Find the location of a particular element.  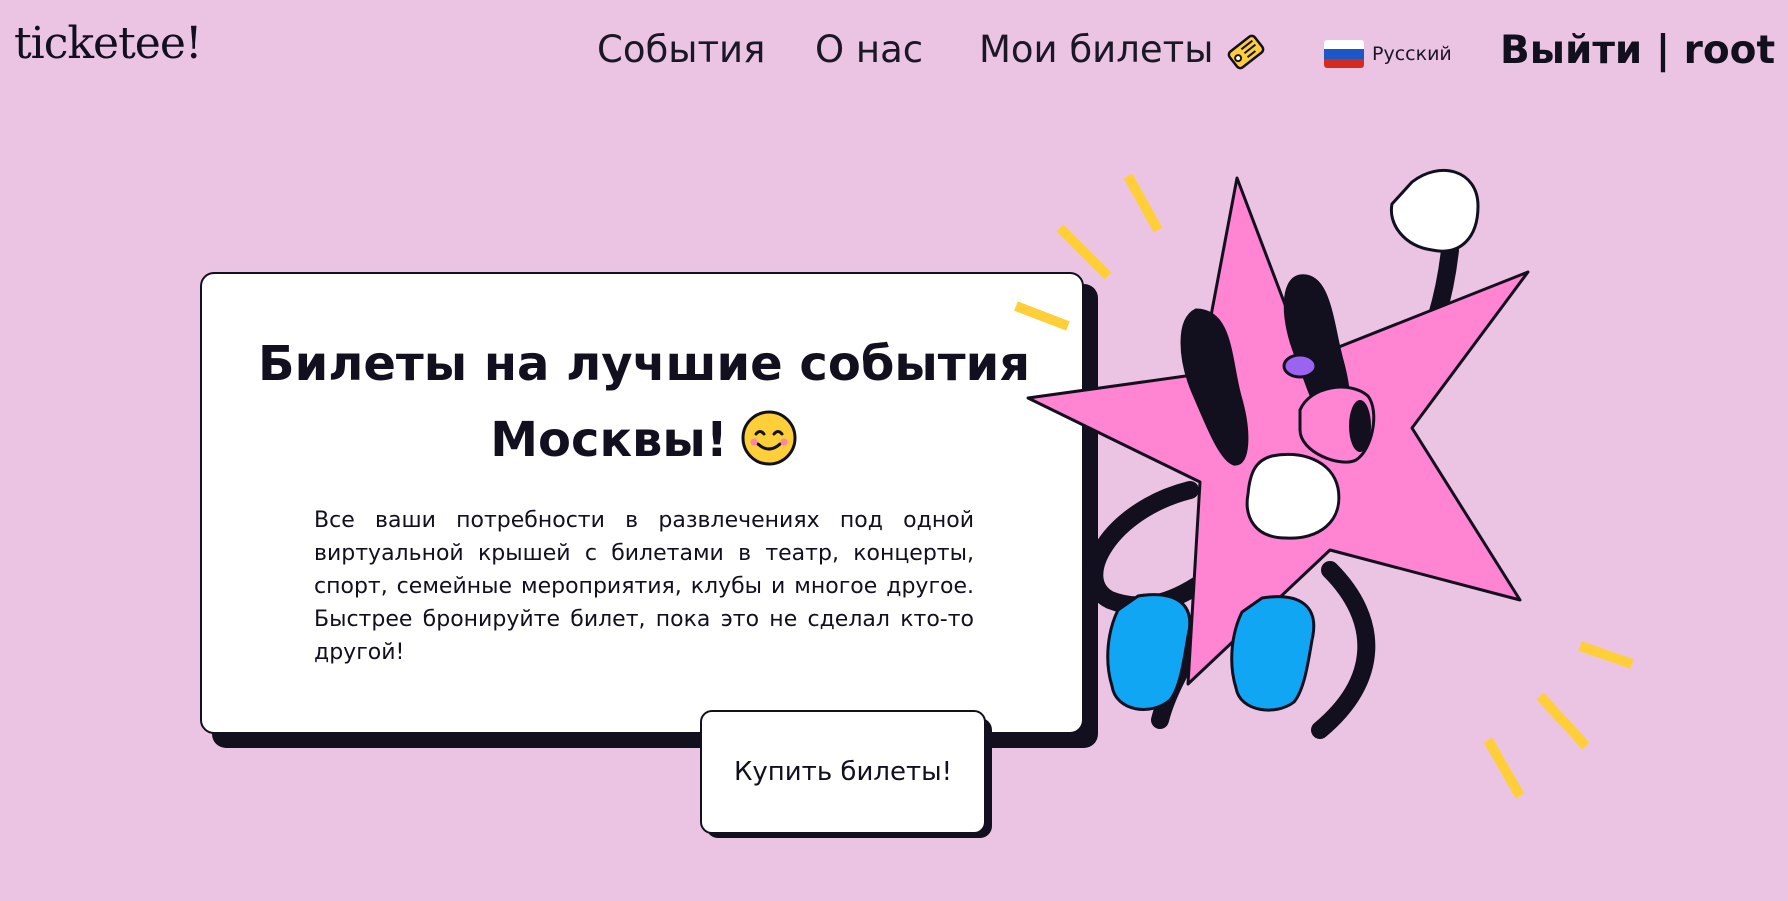

nav-events-link: События is located at coordinates (681, 49).